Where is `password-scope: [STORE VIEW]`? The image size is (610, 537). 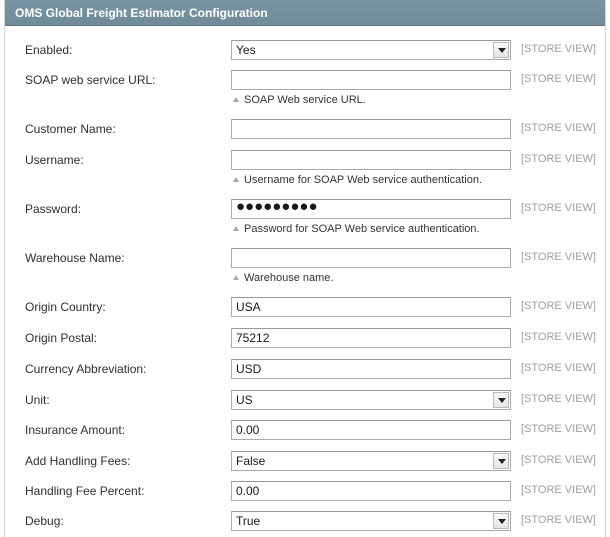
password-scope: [STORE VIEW] is located at coordinates (558, 208).